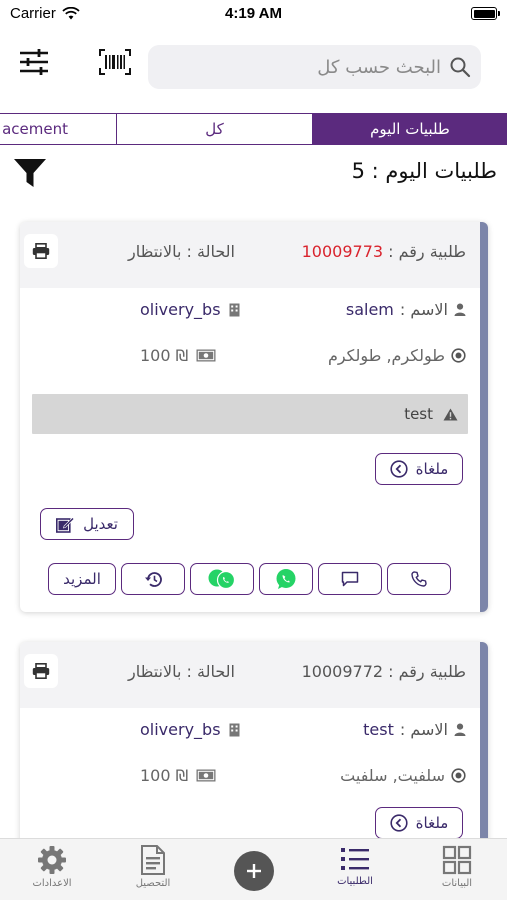 The image size is (507, 900). I want to click on more-label: المزيد, so click(82, 579).